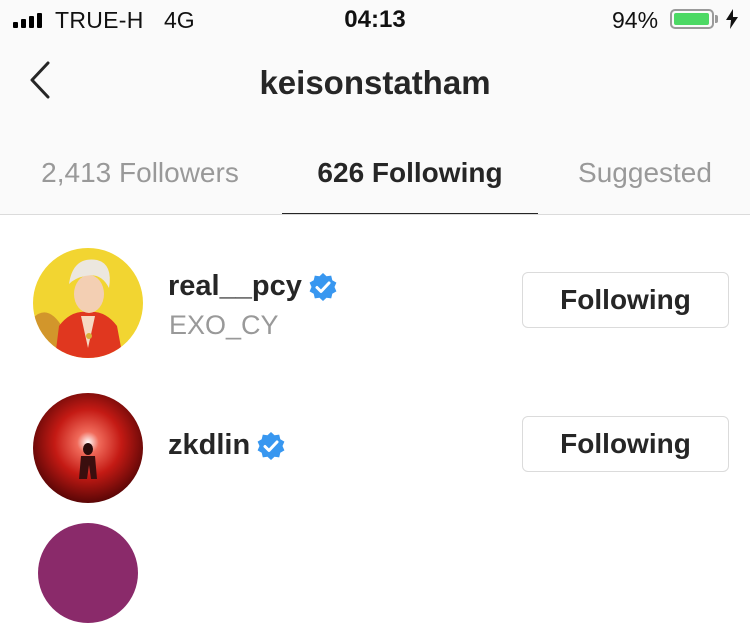 The height and width of the screenshot is (623, 750). Describe the element at coordinates (140, 180) in the screenshot. I see `tab-followers: 2,413 Followers` at that location.